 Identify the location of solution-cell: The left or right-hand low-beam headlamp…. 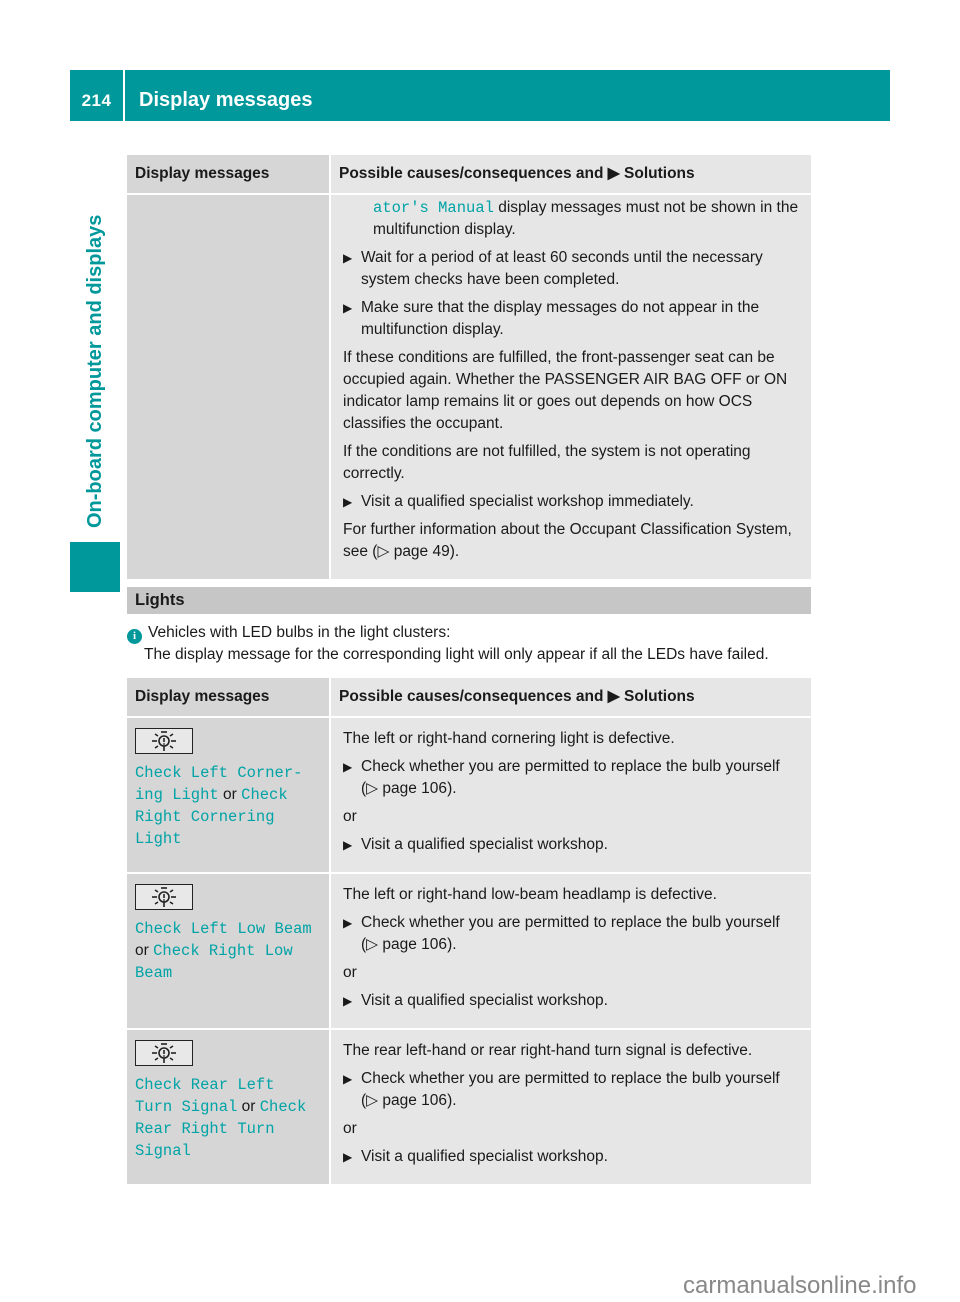
(570, 951).